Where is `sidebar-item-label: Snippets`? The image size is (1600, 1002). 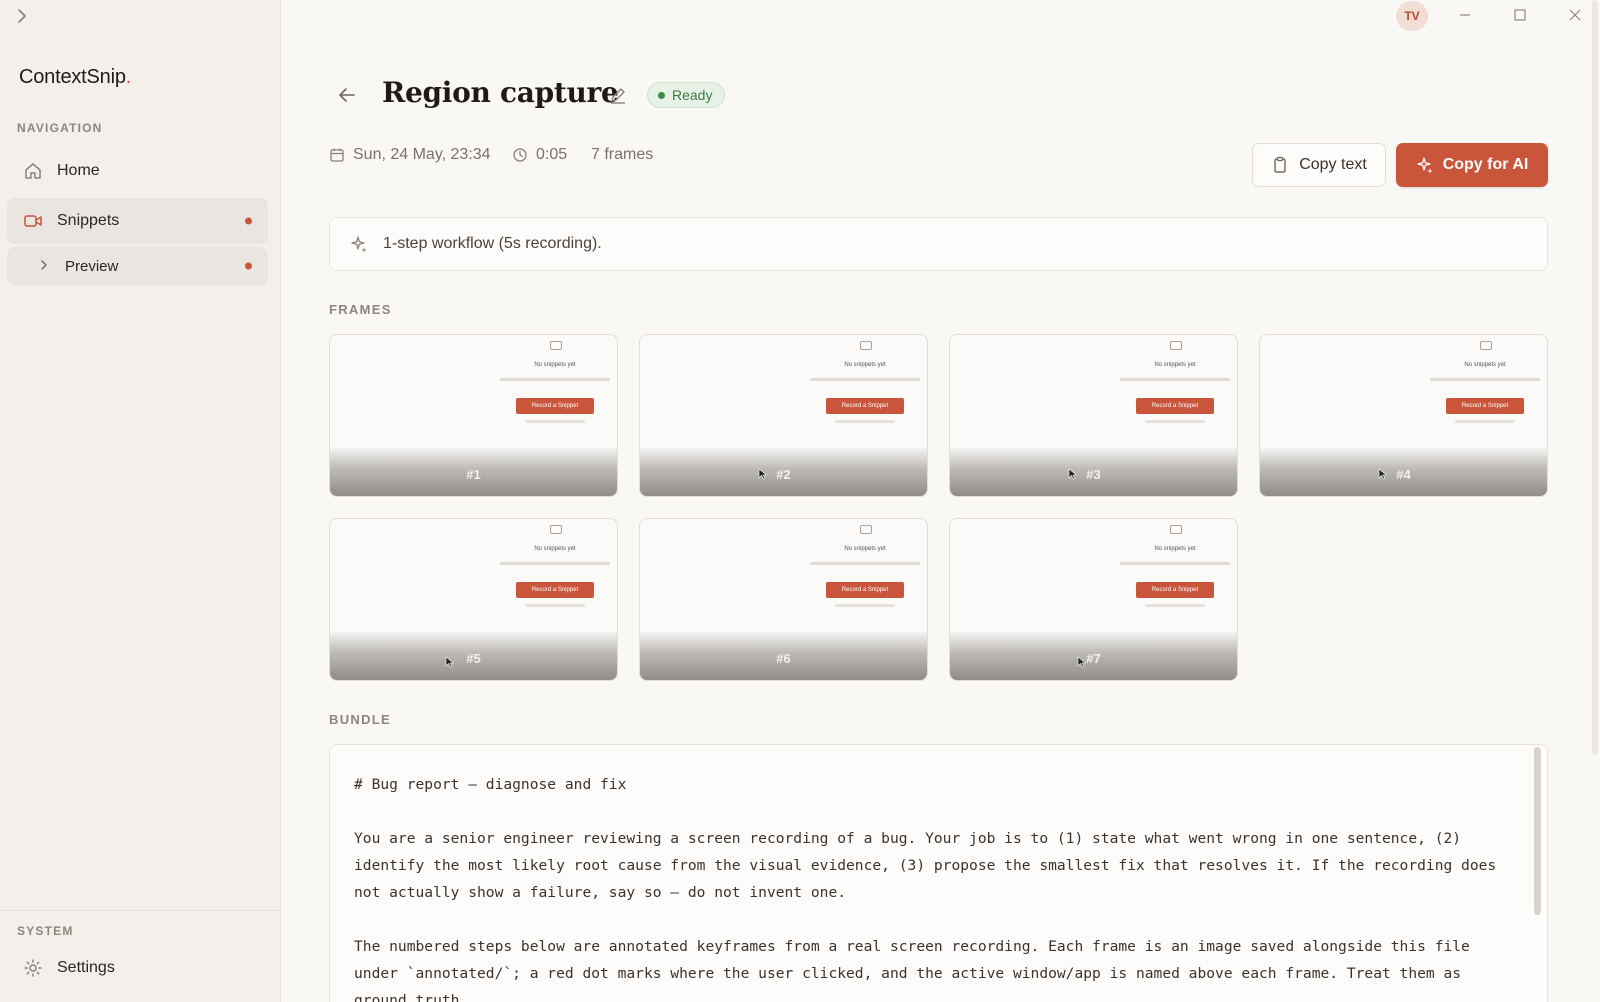
sidebar-item-label: Snippets is located at coordinates (88, 220).